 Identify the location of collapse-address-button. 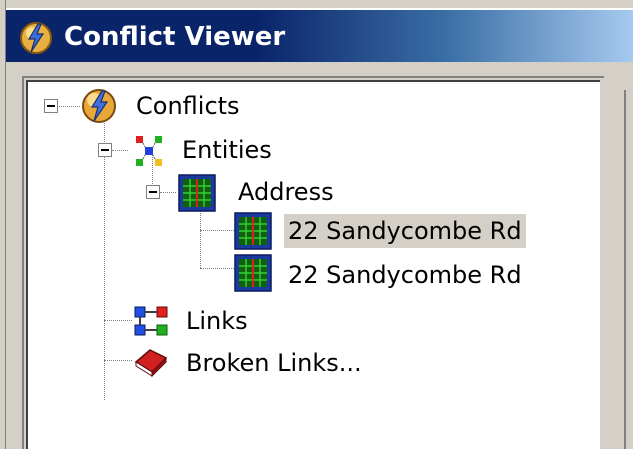
(153, 192).